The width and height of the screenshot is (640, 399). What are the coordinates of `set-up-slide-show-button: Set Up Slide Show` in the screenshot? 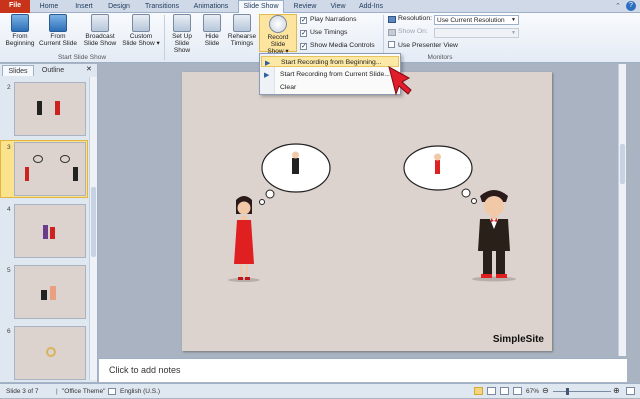 It's located at (182, 34).